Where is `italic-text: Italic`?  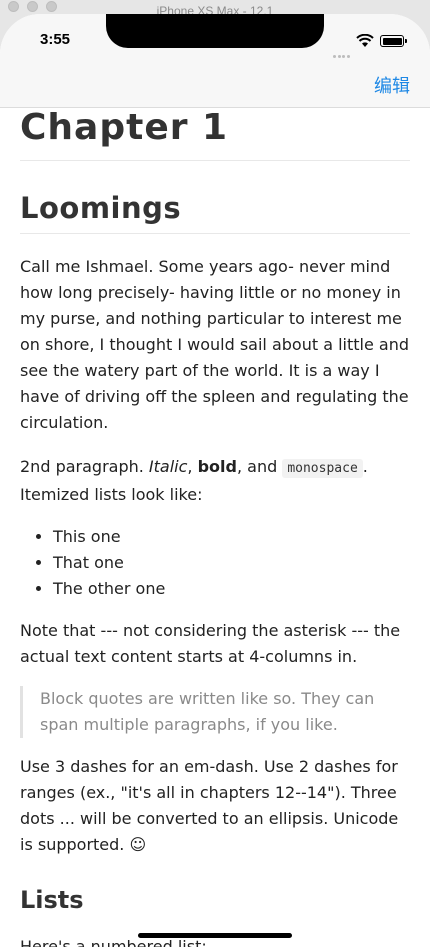
italic-text: Italic is located at coordinates (168, 466).